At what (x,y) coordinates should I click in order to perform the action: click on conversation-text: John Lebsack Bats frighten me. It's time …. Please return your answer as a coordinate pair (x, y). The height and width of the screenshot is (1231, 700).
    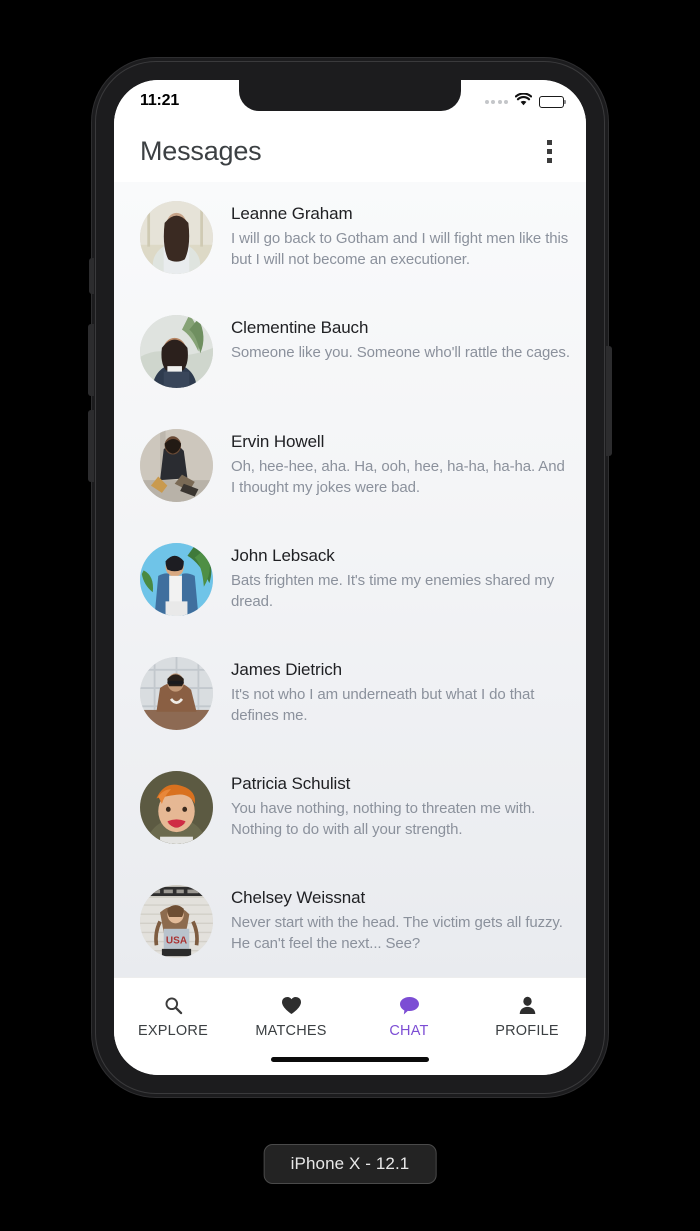
    Looking at the image, I should click on (400, 575).